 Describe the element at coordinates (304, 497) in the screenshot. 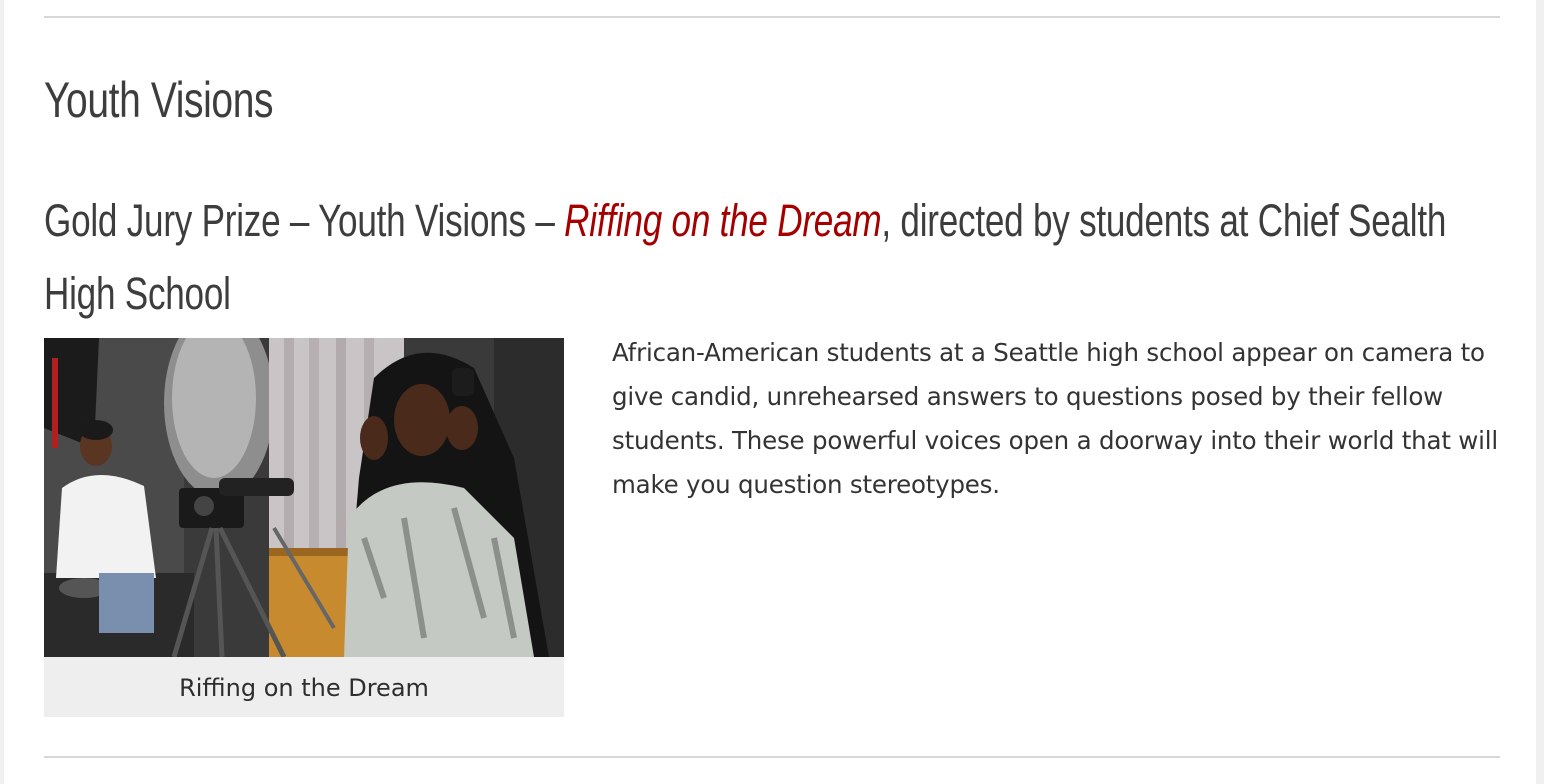

I see `film-still-image` at that location.